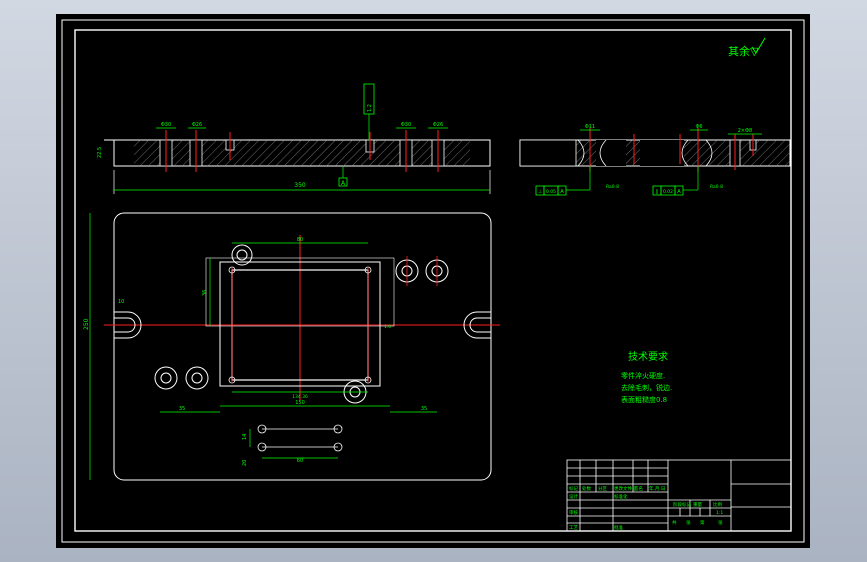 This screenshot has height=562, width=867. I want to click on dim-counterbore-a: Φ30, so click(166, 125).